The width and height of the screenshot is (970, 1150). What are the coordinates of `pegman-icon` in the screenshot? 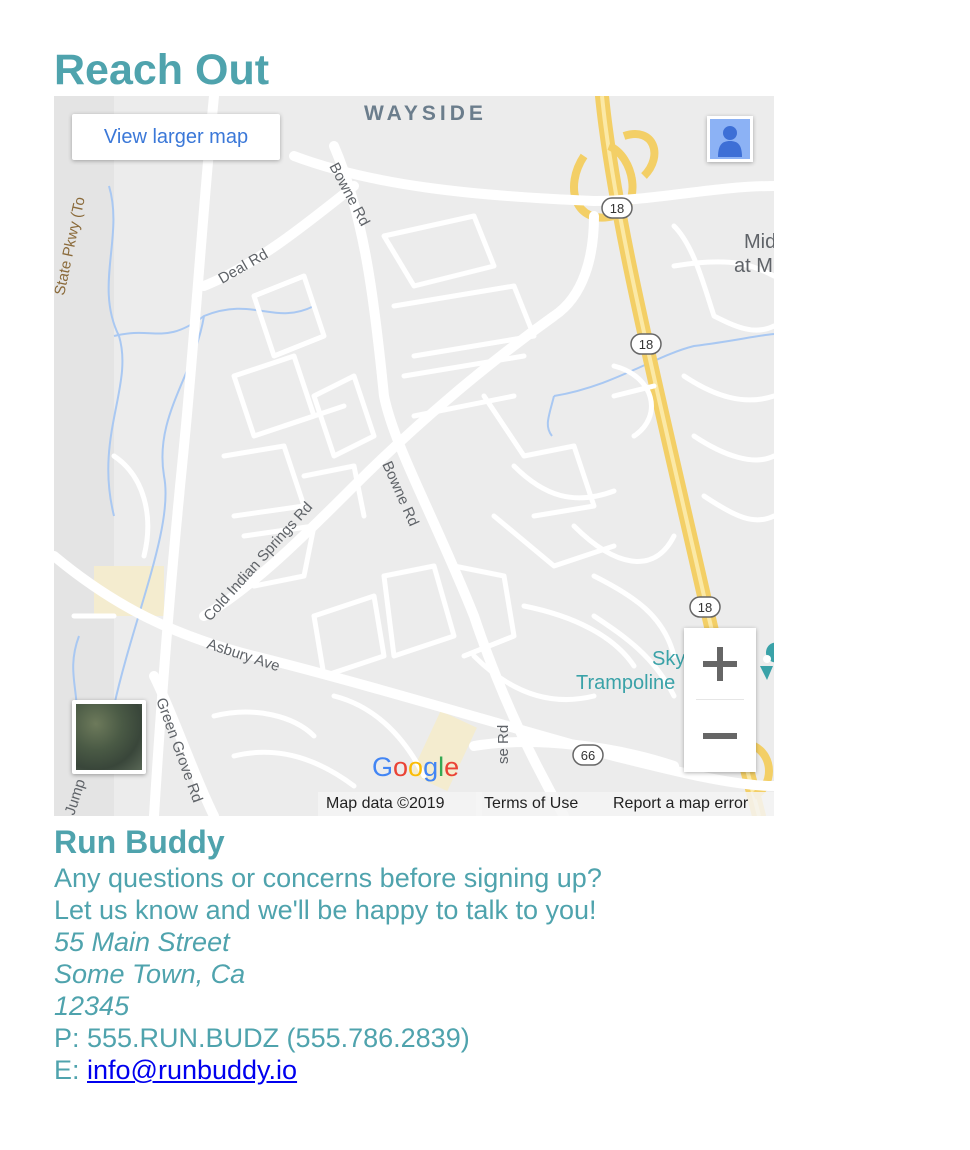 It's located at (730, 139).